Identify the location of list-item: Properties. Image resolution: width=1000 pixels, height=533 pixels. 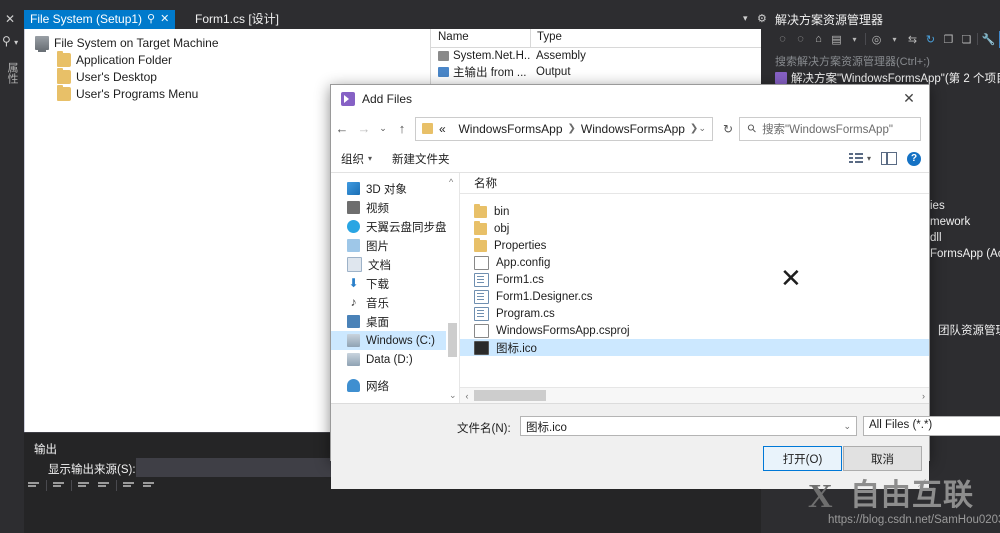
(694, 245).